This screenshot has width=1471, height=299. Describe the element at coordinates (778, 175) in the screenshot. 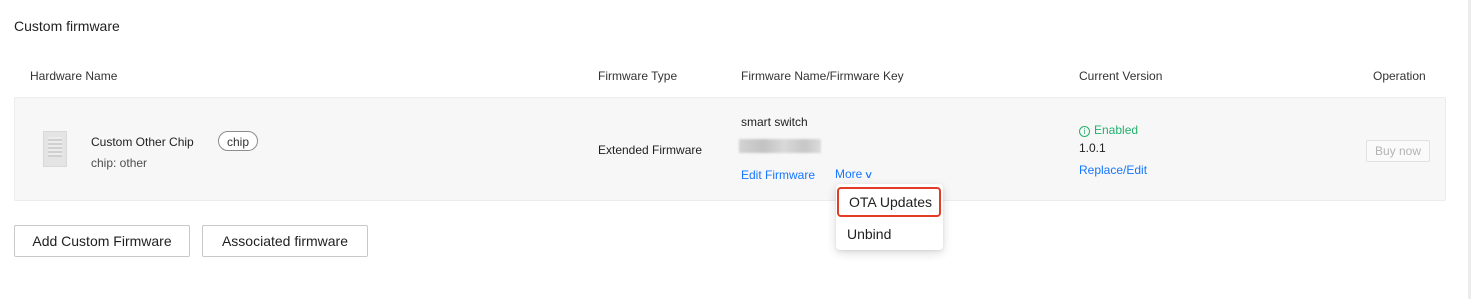

I see `edit-firmware-link: Edit Firmware` at that location.